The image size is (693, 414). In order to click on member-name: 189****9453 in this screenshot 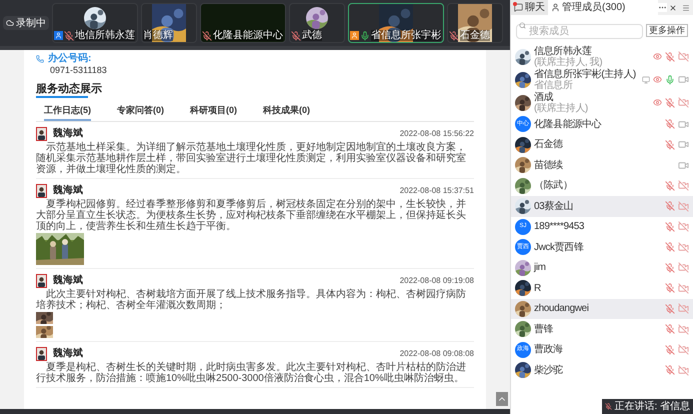, I will do `click(560, 226)`.